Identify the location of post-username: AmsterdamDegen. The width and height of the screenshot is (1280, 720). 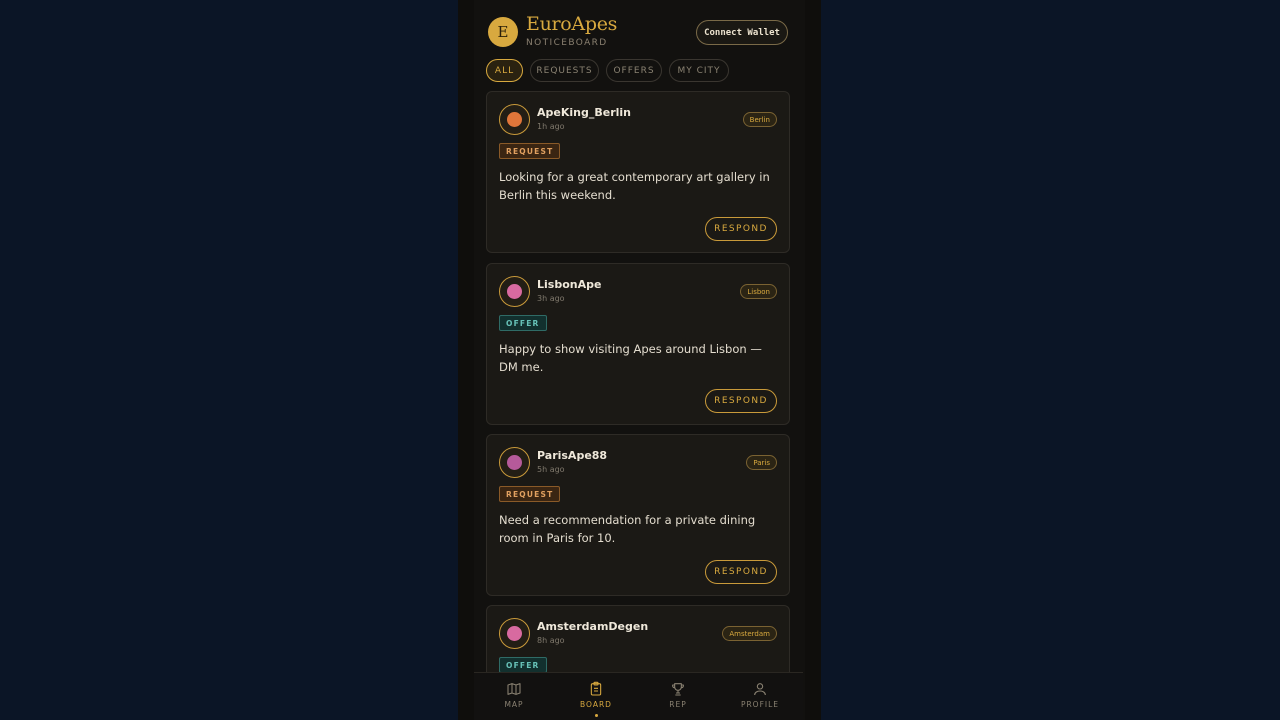
(592, 626).